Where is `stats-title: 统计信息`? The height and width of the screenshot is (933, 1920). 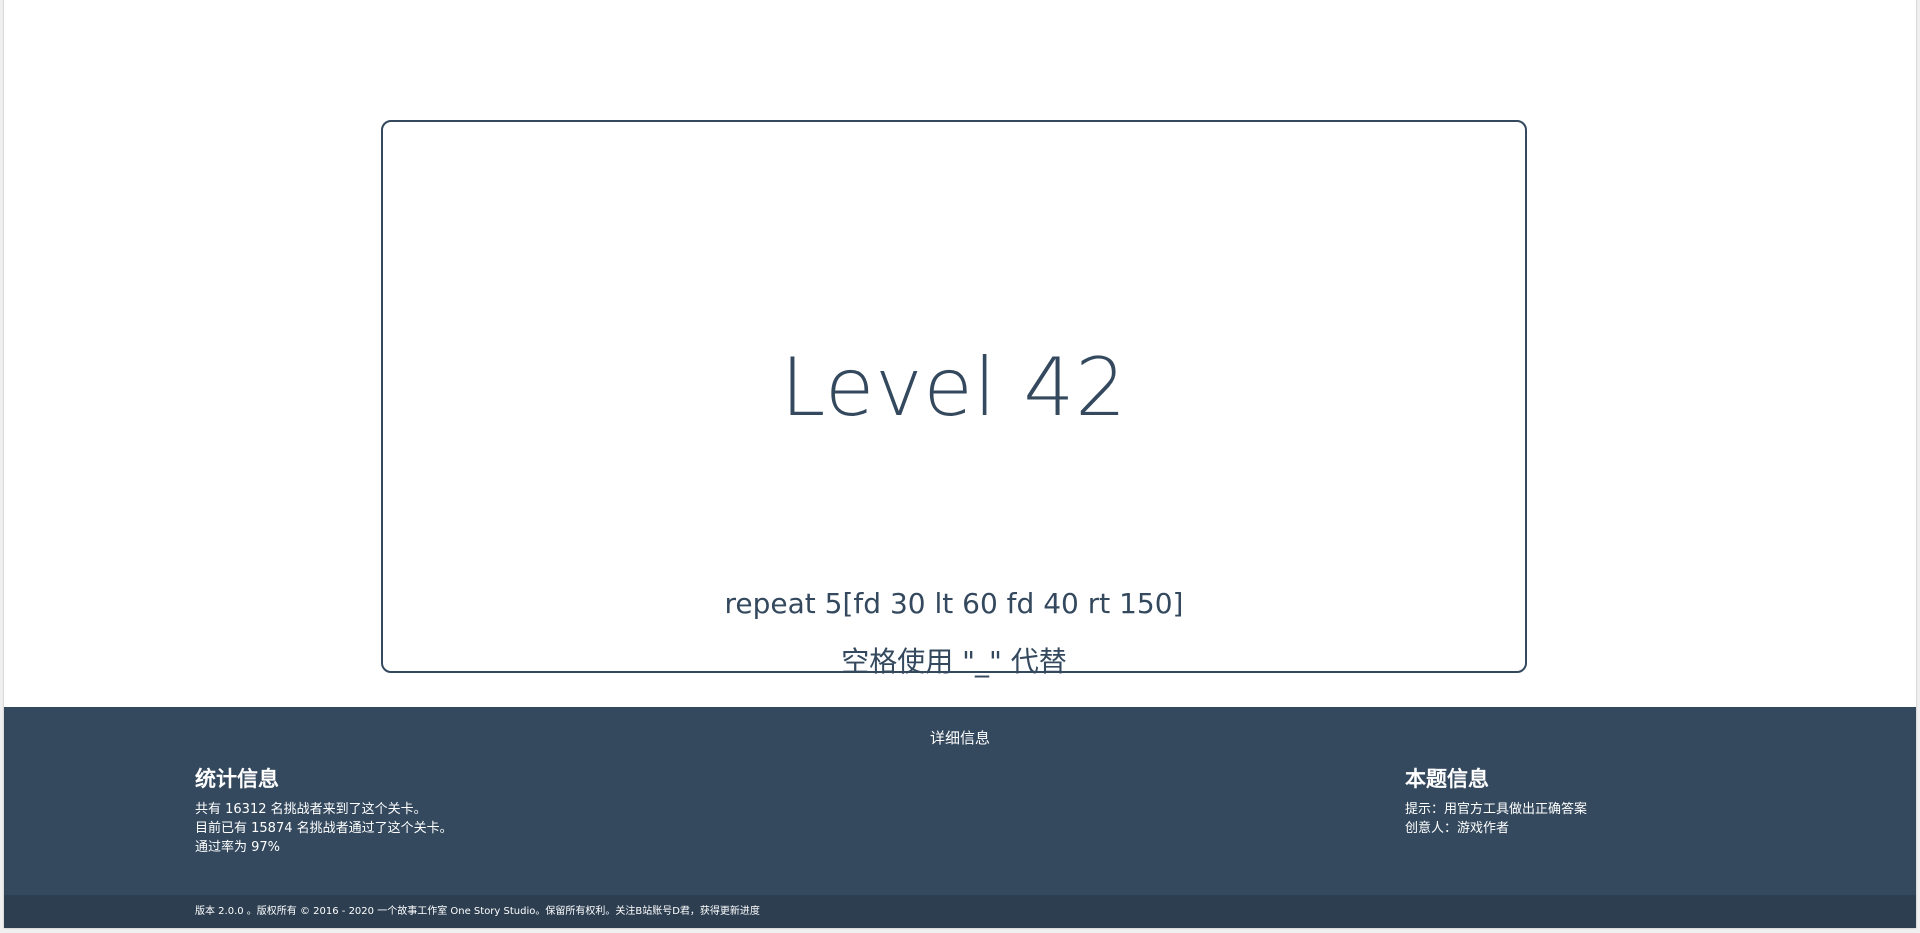 stats-title: 统计信息 is located at coordinates (237, 779).